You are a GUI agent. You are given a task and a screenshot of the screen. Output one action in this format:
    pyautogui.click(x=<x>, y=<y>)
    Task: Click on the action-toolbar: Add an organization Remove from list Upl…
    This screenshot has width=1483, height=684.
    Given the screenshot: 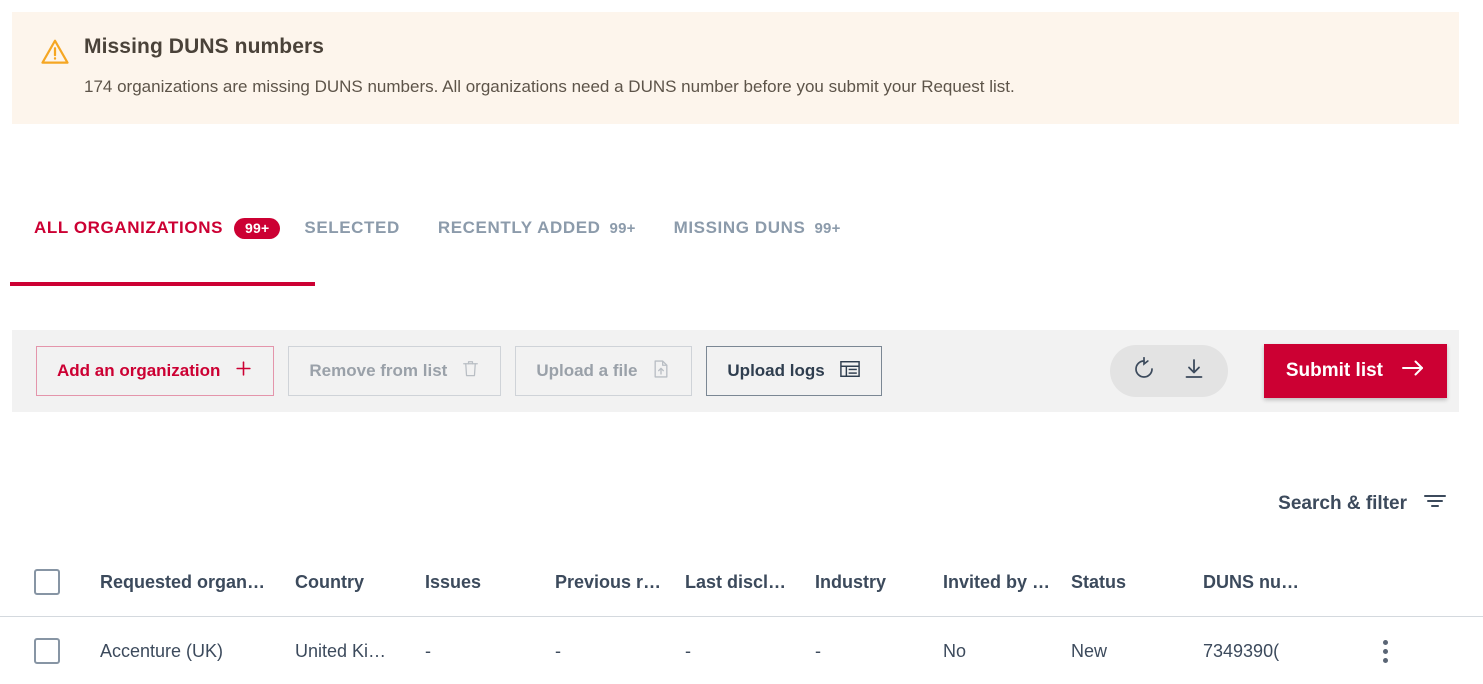 What is the action you would take?
    pyautogui.click(x=735, y=371)
    